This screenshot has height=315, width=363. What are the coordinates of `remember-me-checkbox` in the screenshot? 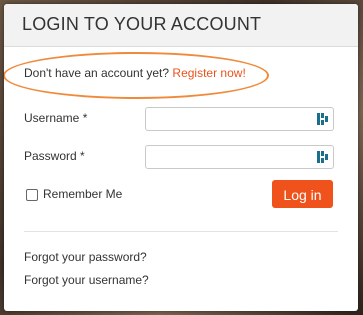 It's located at (32, 195).